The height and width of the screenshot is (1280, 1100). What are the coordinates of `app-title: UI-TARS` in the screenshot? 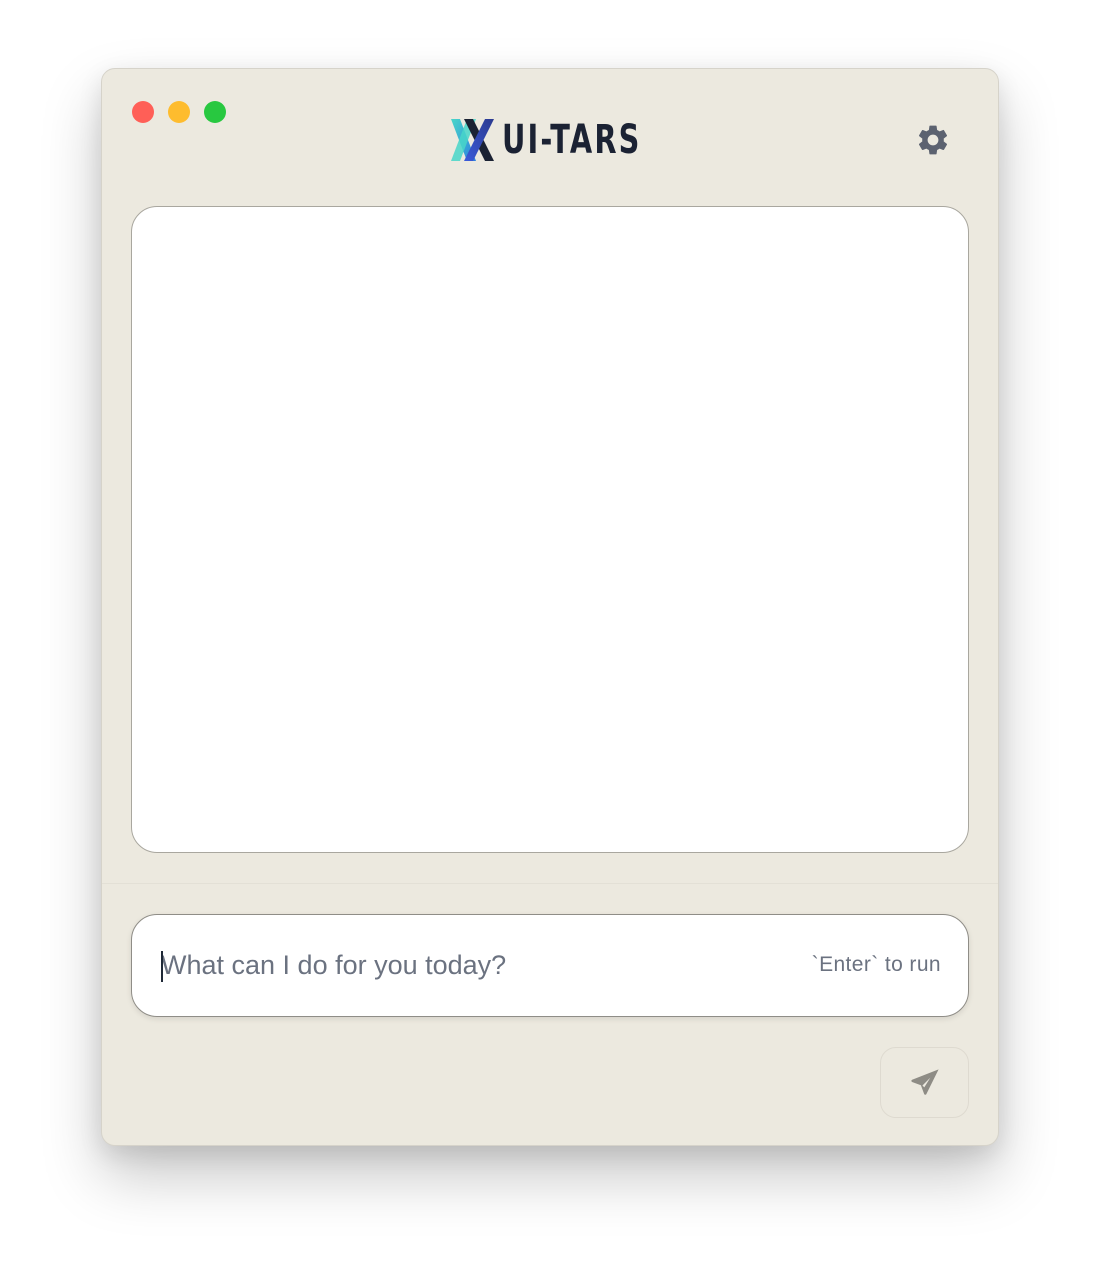 It's located at (572, 140).